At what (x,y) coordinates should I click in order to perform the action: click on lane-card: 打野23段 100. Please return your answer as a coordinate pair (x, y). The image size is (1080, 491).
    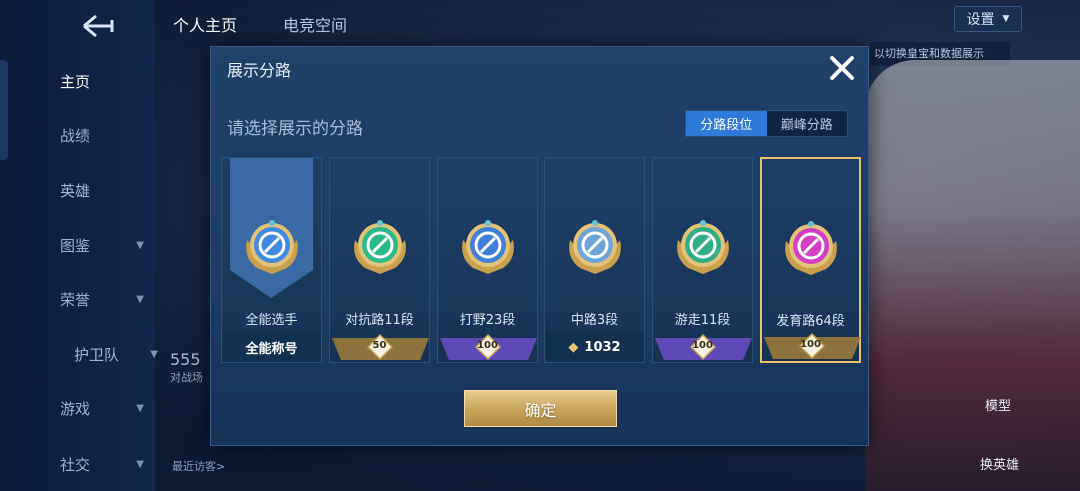
    Looking at the image, I should click on (487, 260).